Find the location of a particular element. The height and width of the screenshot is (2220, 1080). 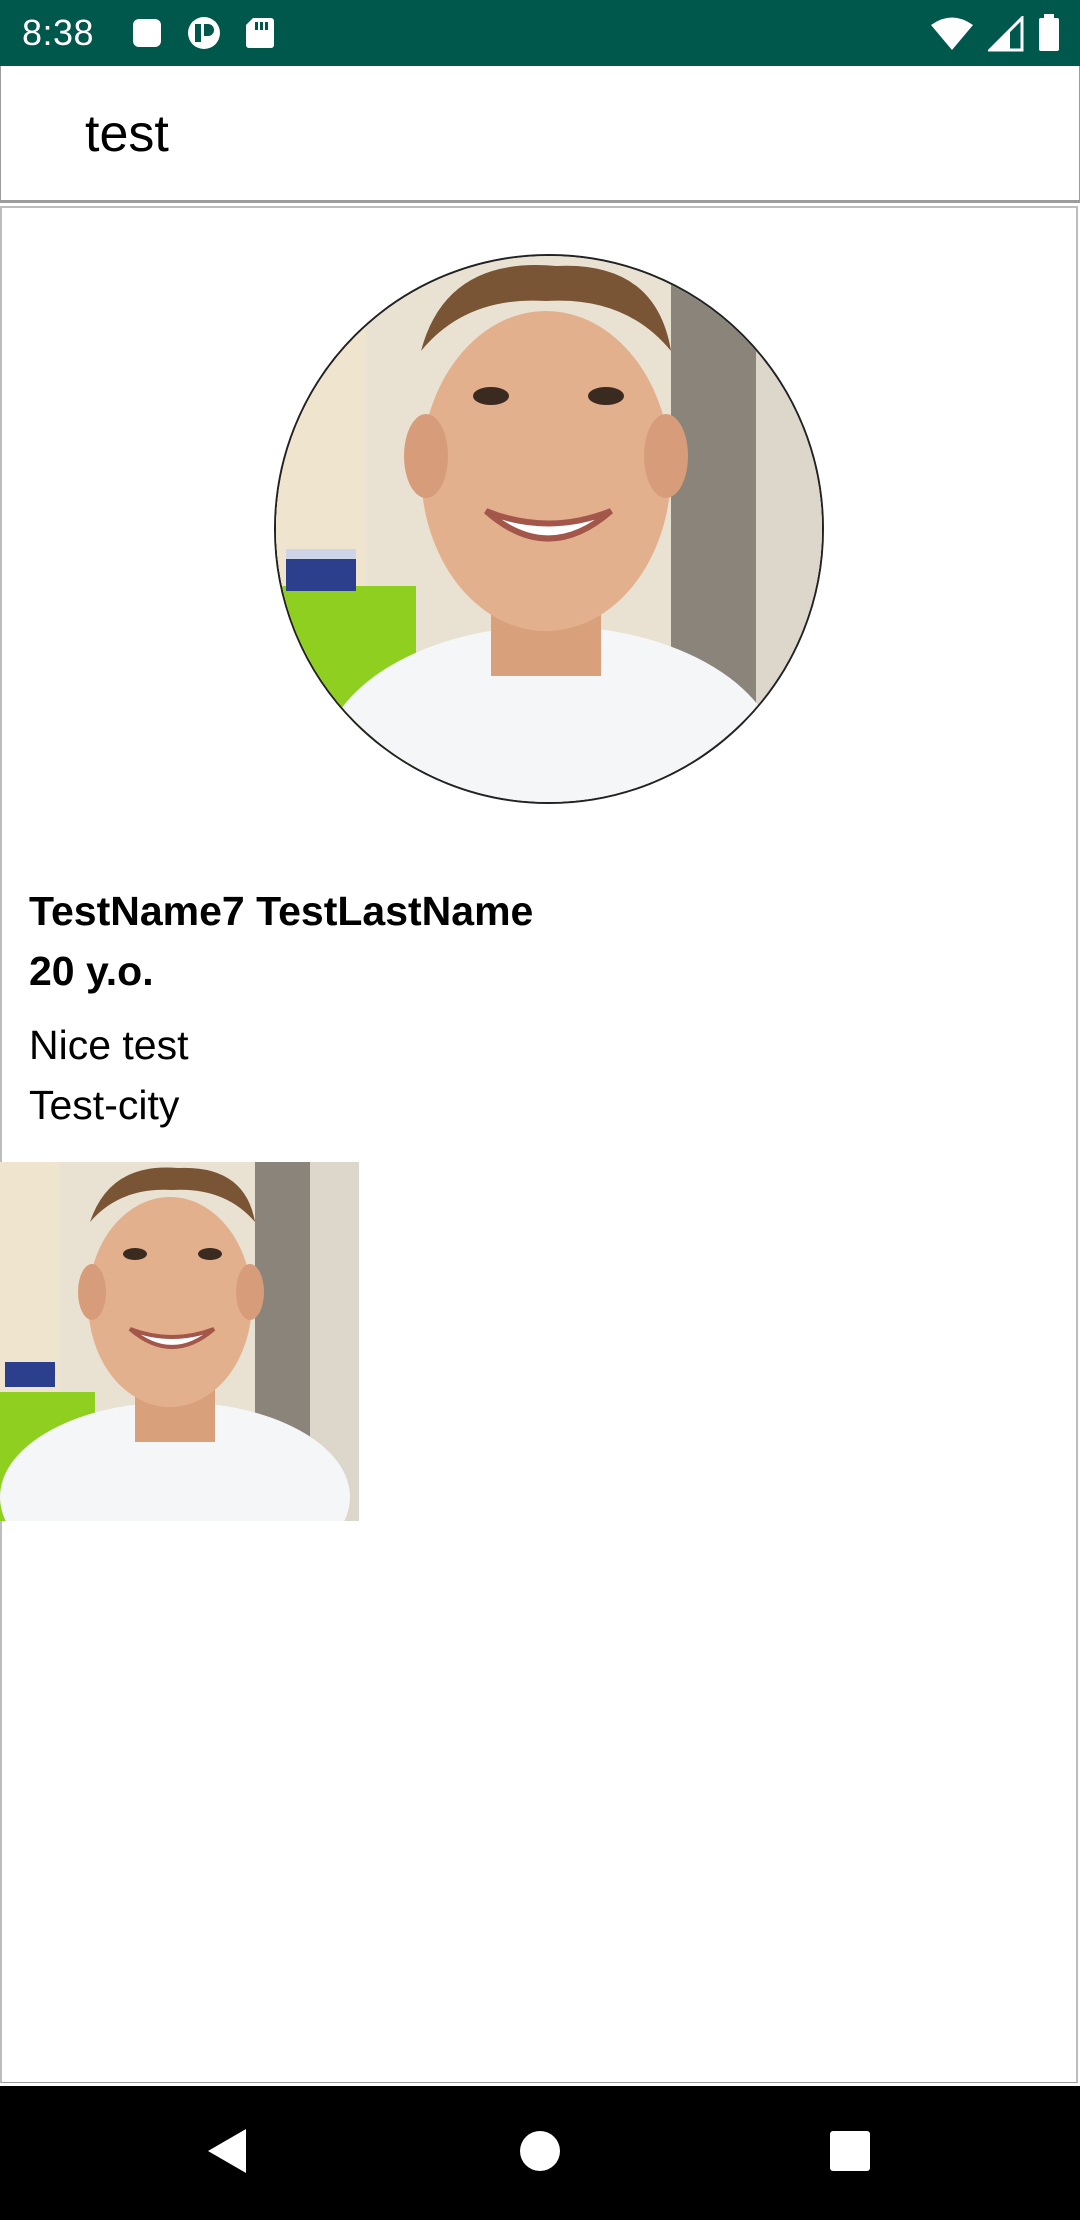

recents-icon is located at coordinates (850, 2153).